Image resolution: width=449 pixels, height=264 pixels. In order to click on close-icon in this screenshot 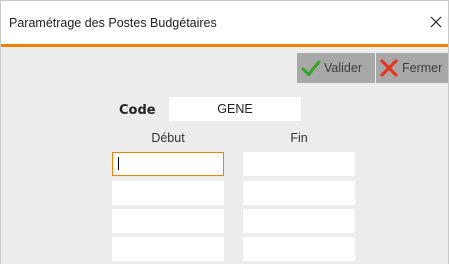, I will do `click(436, 22)`.